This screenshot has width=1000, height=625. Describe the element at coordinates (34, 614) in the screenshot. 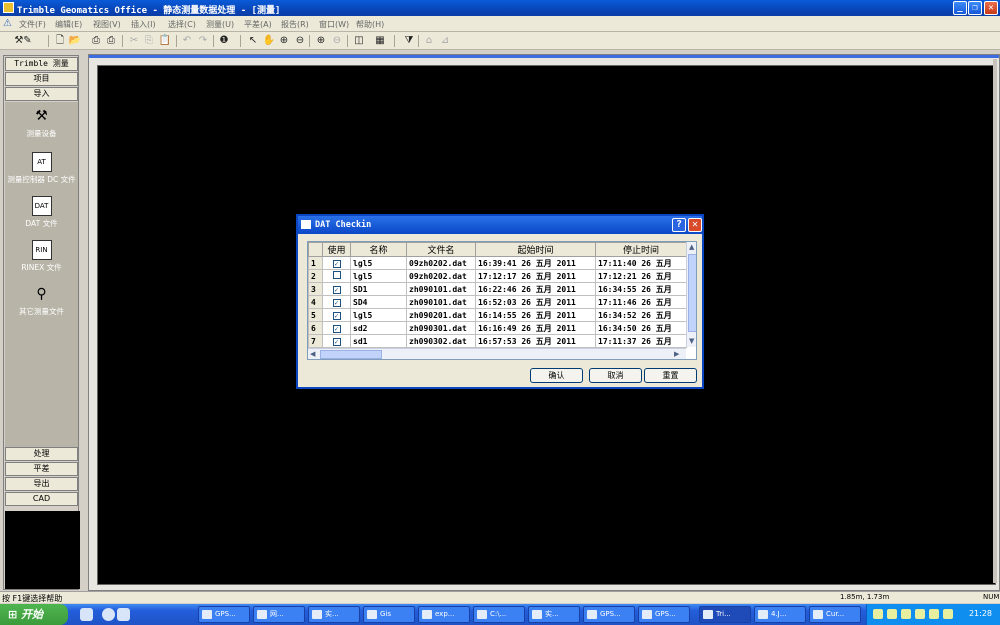

I see `start-button: ⊞ 开始` at that location.